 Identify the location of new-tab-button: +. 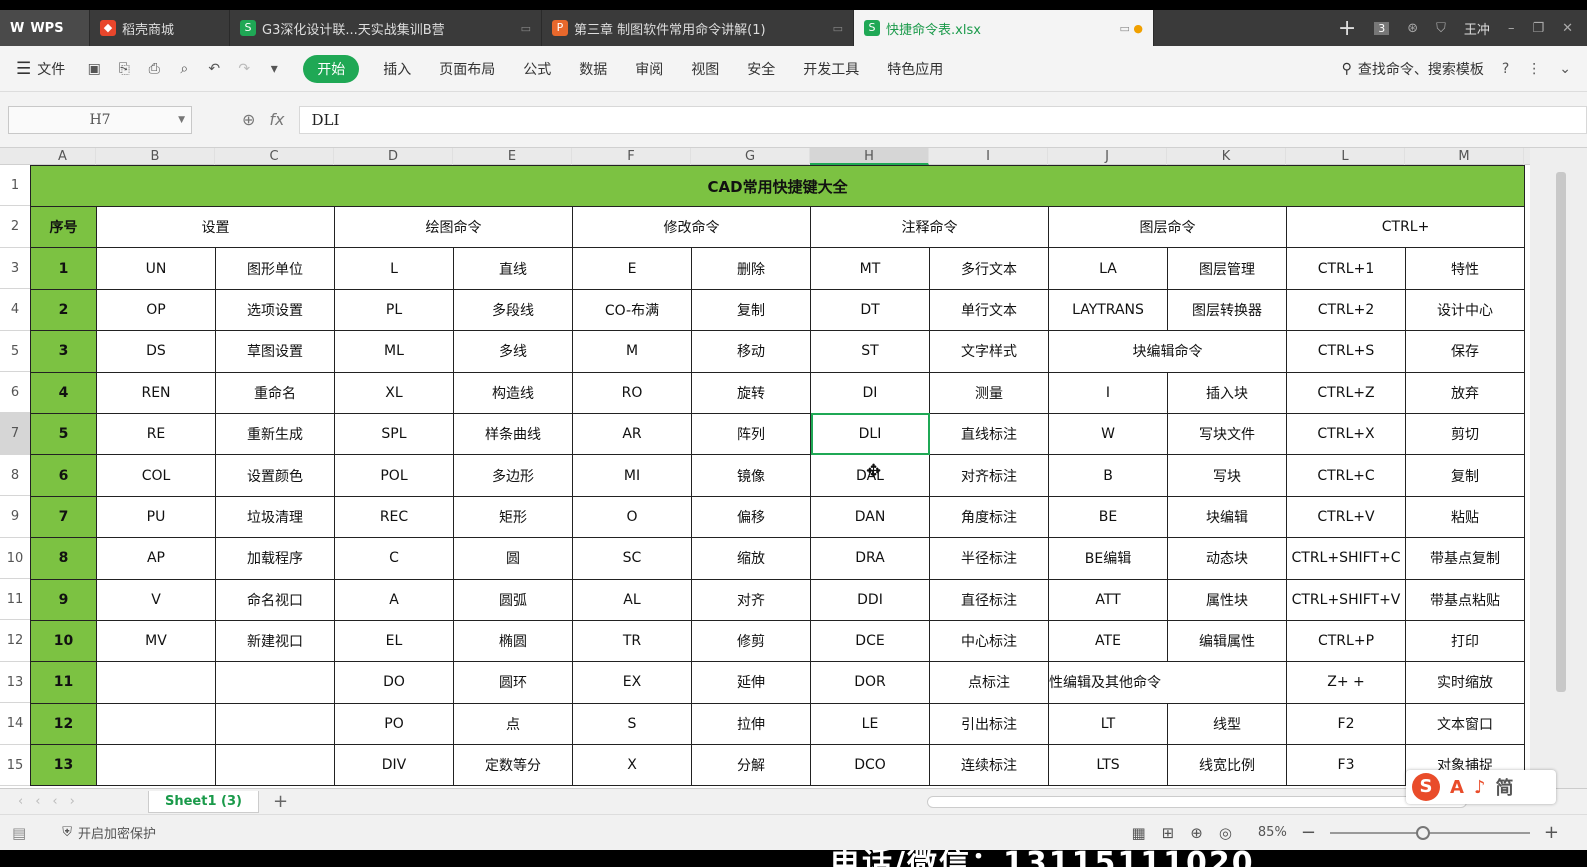
(1347, 28).